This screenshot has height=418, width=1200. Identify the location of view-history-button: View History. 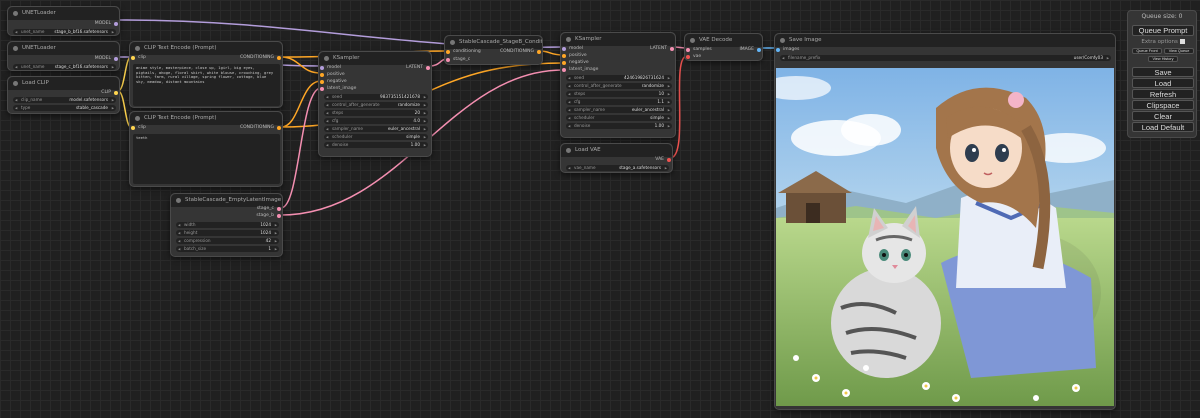
(1163, 59).